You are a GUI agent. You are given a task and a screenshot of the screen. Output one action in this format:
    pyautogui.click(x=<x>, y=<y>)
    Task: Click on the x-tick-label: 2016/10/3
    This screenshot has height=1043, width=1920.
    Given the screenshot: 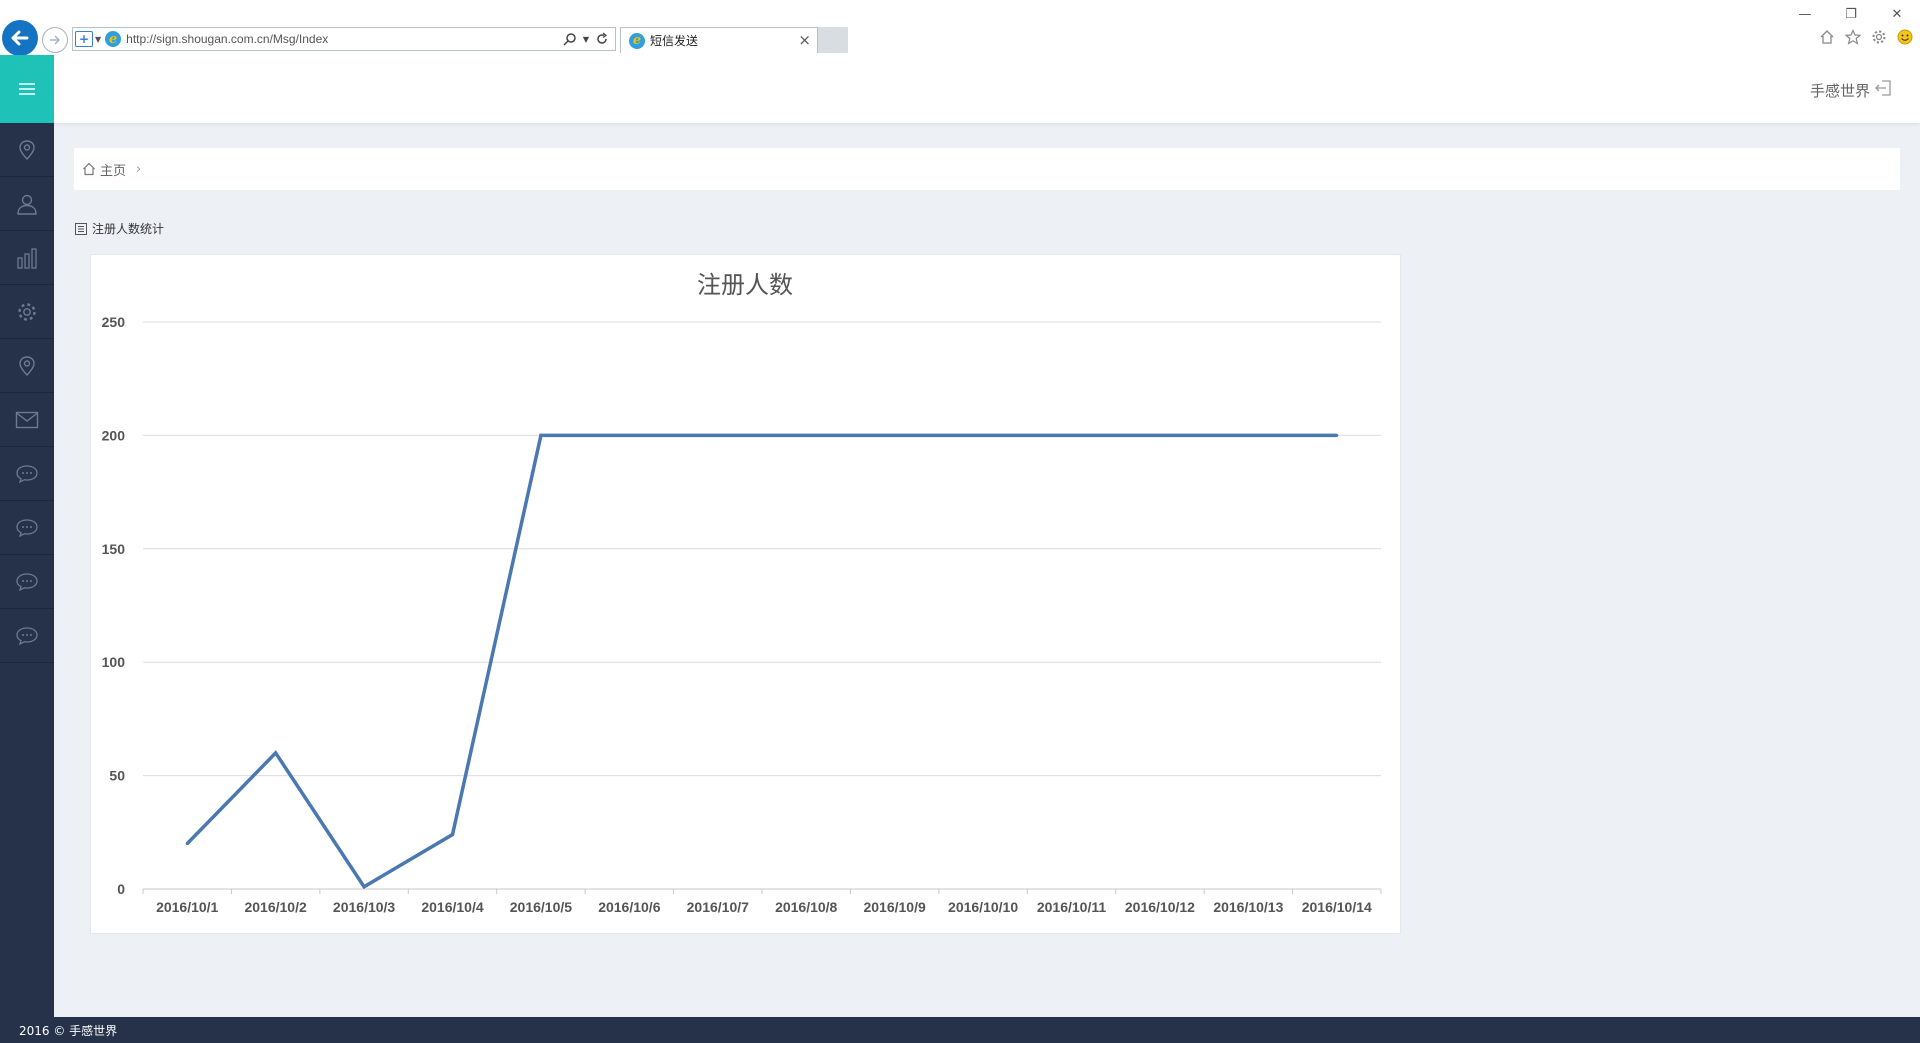 What is the action you would take?
    pyautogui.click(x=364, y=907)
    